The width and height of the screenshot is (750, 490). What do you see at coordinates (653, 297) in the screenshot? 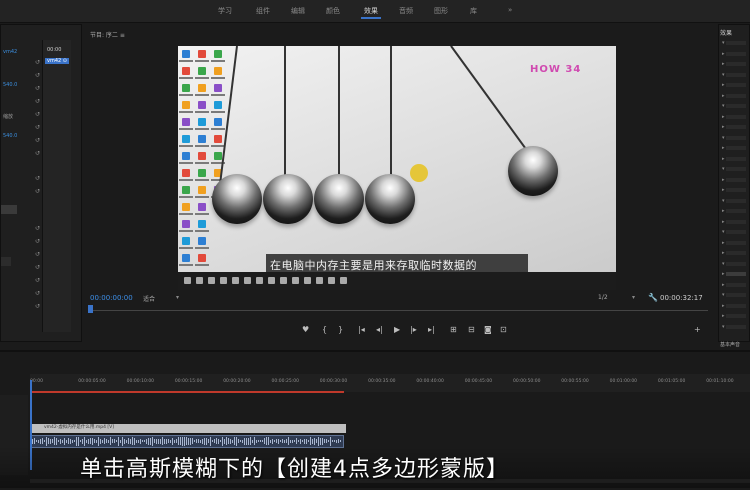
I see `wrench-icon: 🔧` at bounding box center [653, 297].